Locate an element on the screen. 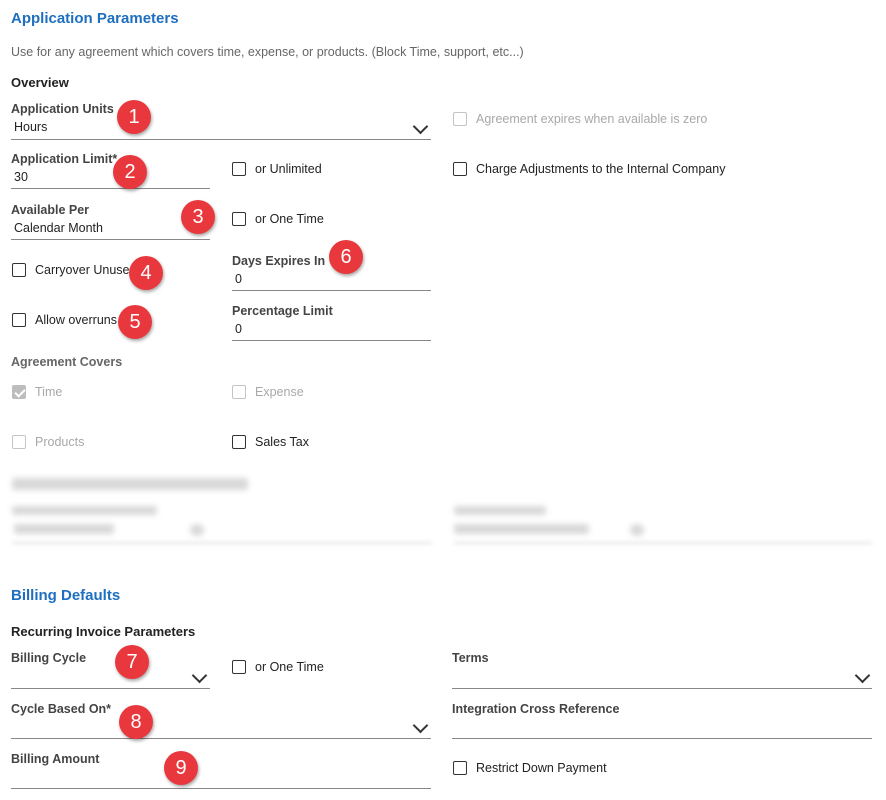 The height and width of the screenshot is (800, 886). available-per-label: Available Per is located at coordinates (50, 210).